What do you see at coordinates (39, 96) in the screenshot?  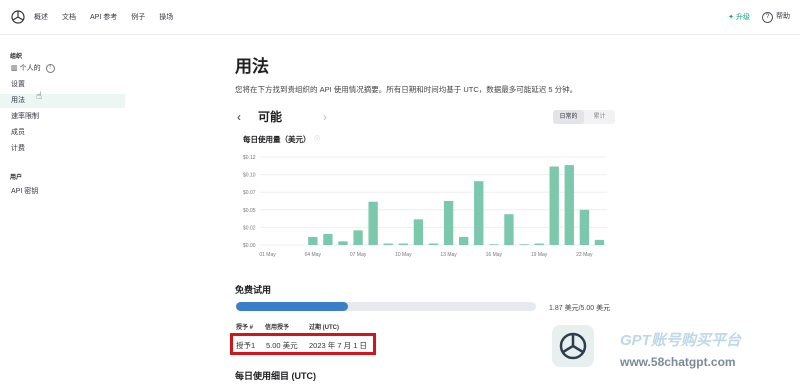 I see `mouse-cursor-icon: ☝` at bounding box center [39, 96].